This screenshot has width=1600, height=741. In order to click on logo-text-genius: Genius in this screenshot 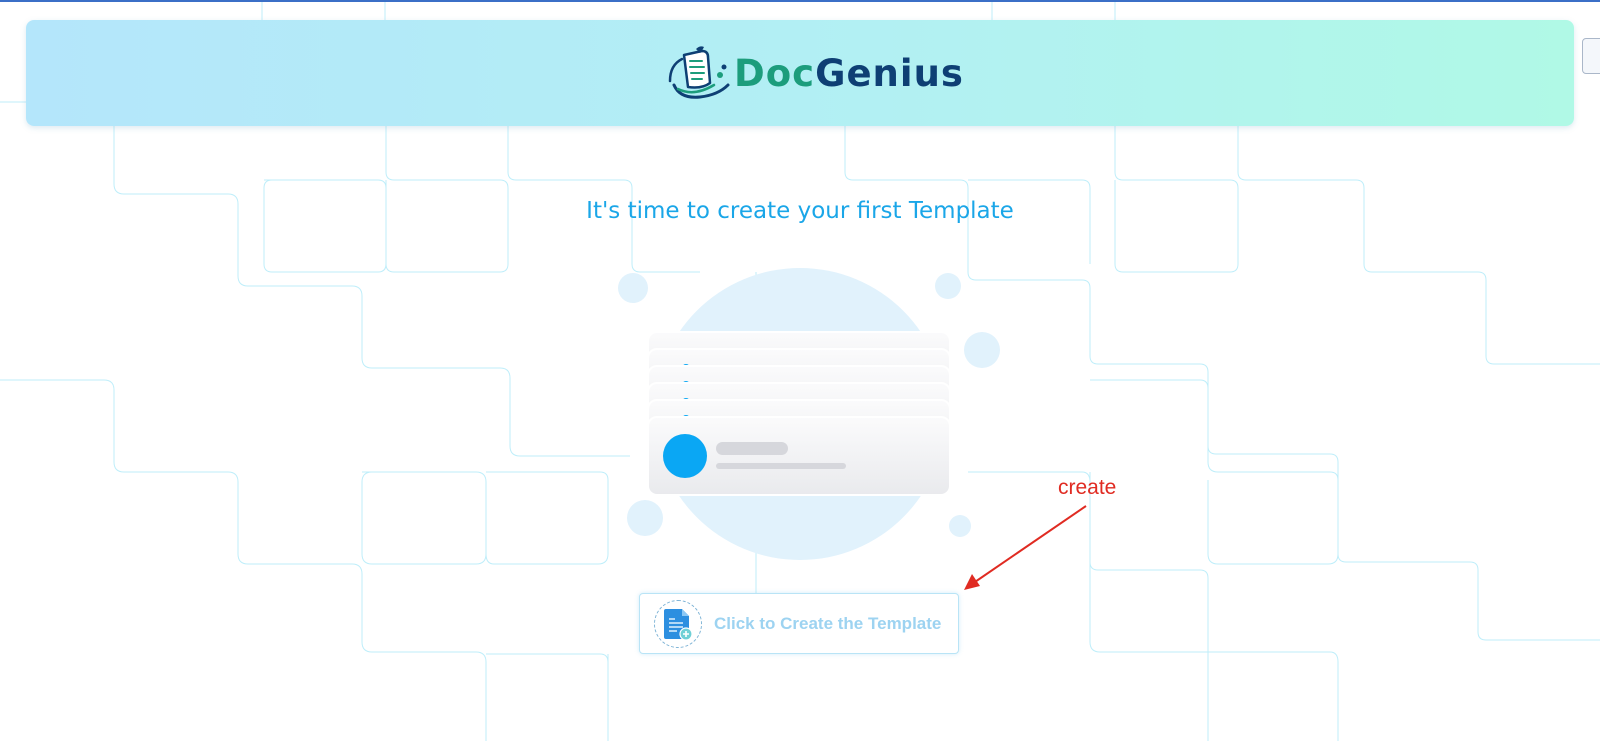, I will do `click(889, 73)`.